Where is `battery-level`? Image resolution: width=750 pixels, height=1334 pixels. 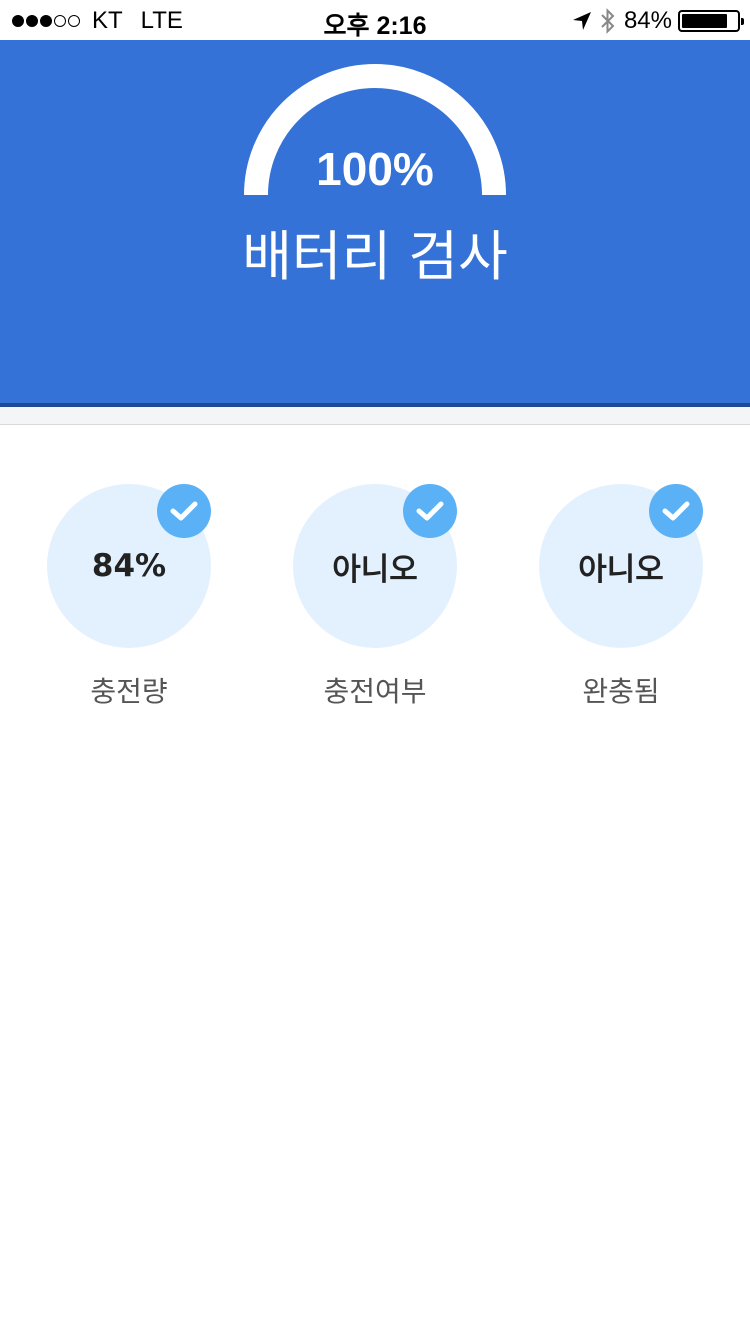 battery-level is located at coordinates (705, 21).